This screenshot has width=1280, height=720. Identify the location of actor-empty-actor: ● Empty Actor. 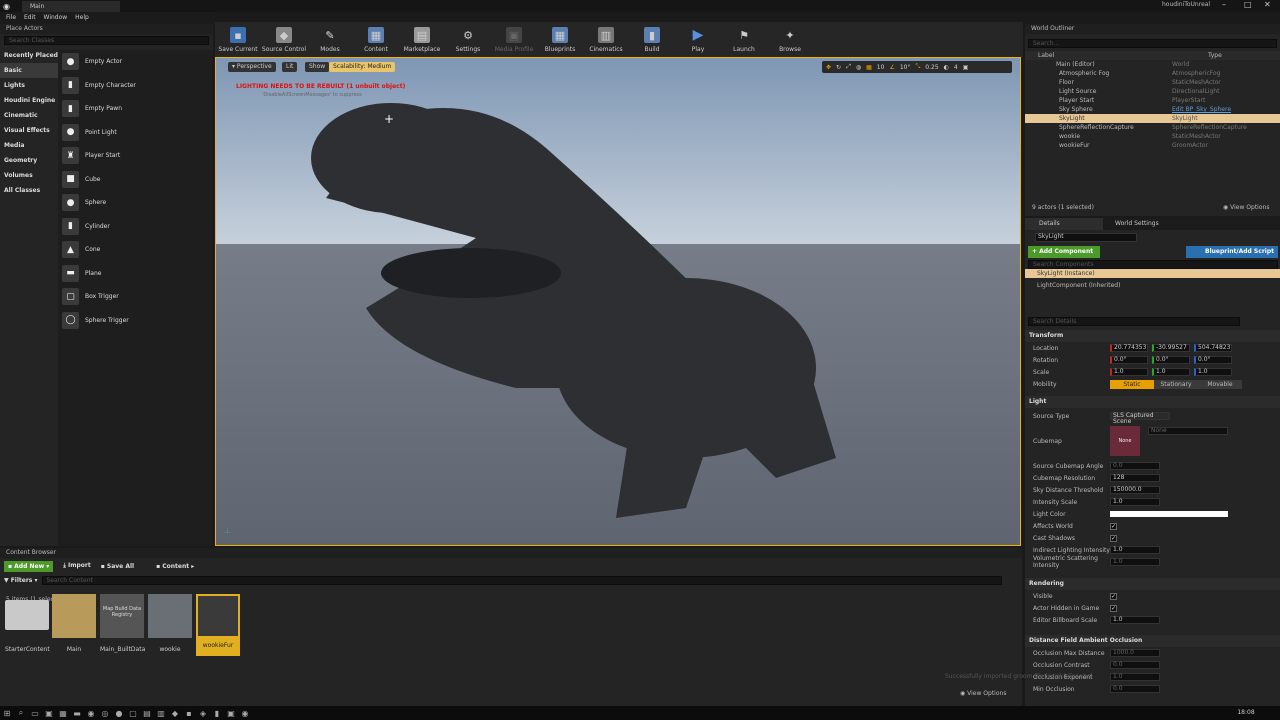
(135, 62).